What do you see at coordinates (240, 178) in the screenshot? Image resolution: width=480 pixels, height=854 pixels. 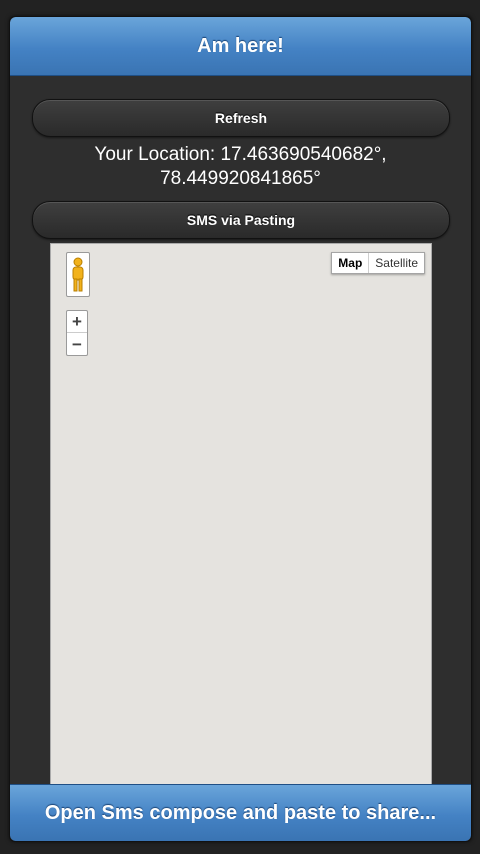 I see `location-line-2: 78.449920841865°` at bounding box center [240, 178].